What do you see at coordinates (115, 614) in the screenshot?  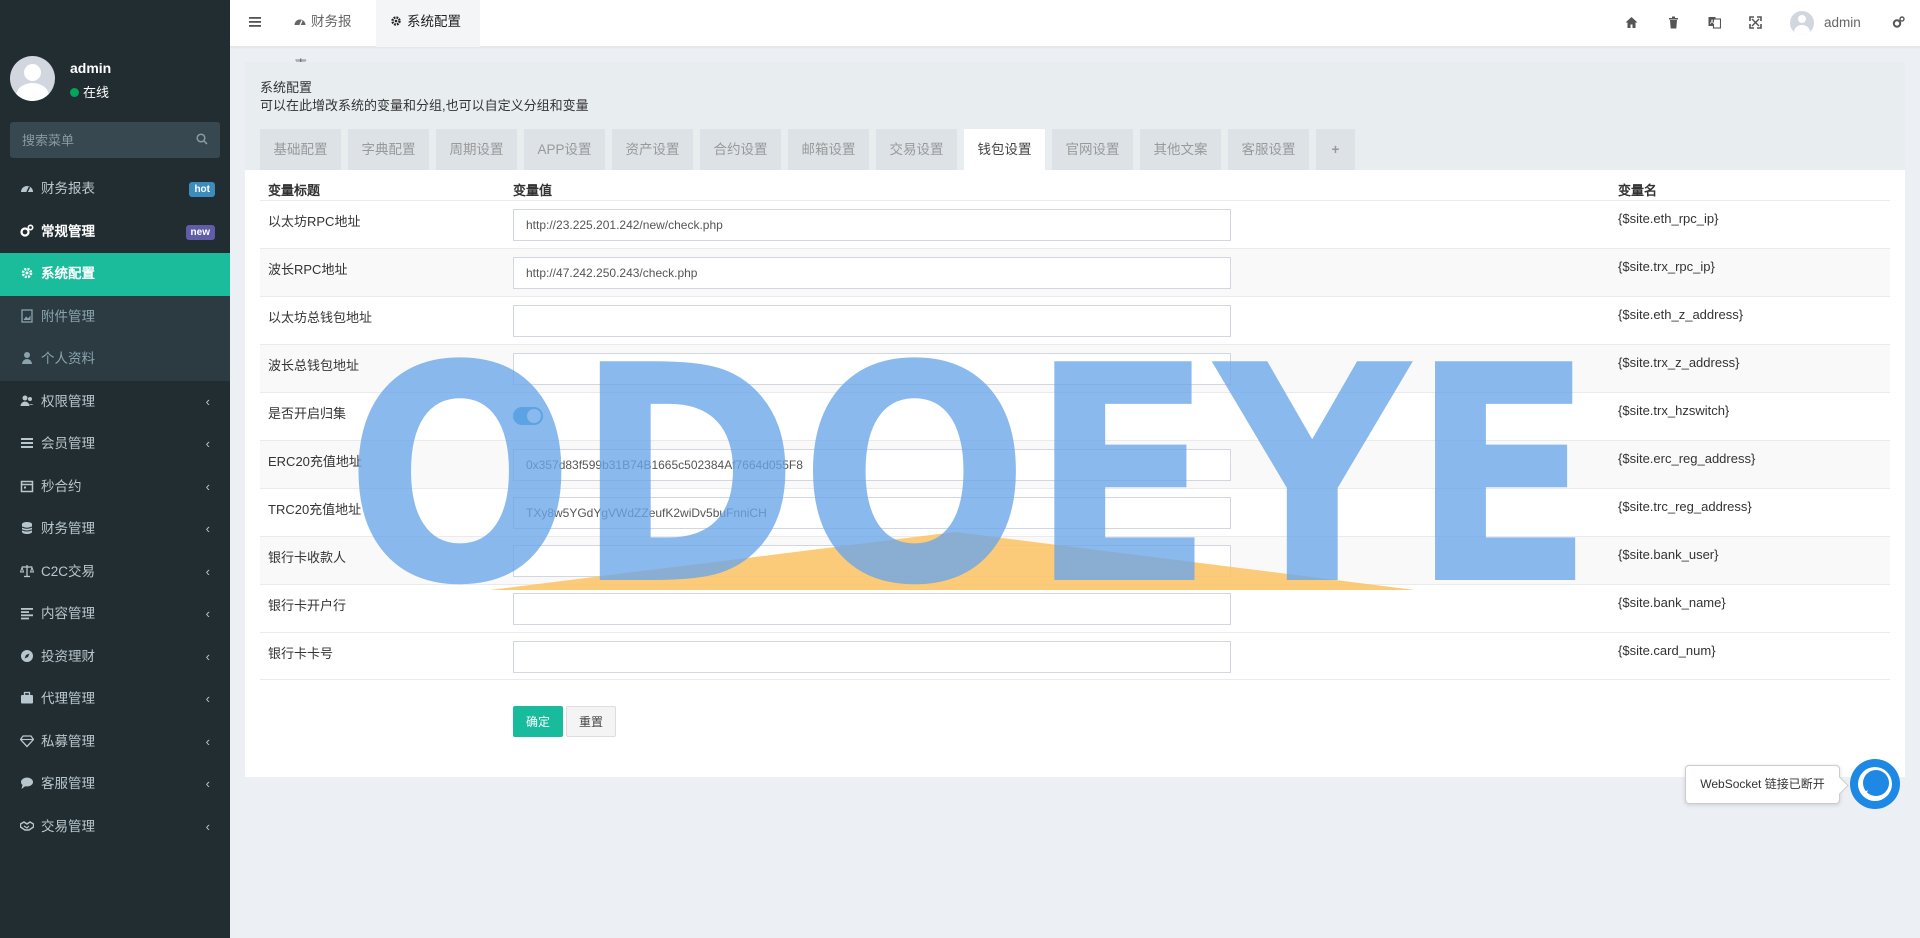 I see `sidebar-item-content: 内容管理 ‹` at bounding box center [115, 614].